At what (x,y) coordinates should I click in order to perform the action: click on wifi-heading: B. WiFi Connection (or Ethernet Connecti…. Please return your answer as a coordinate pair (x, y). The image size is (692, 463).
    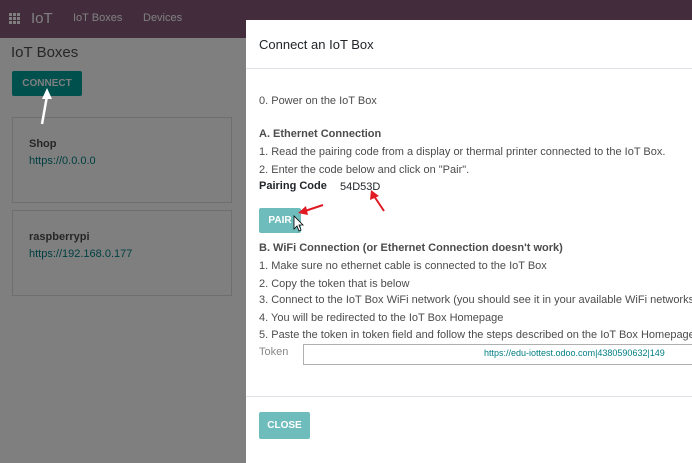
    Looking at the image, I should click on (411, 248).